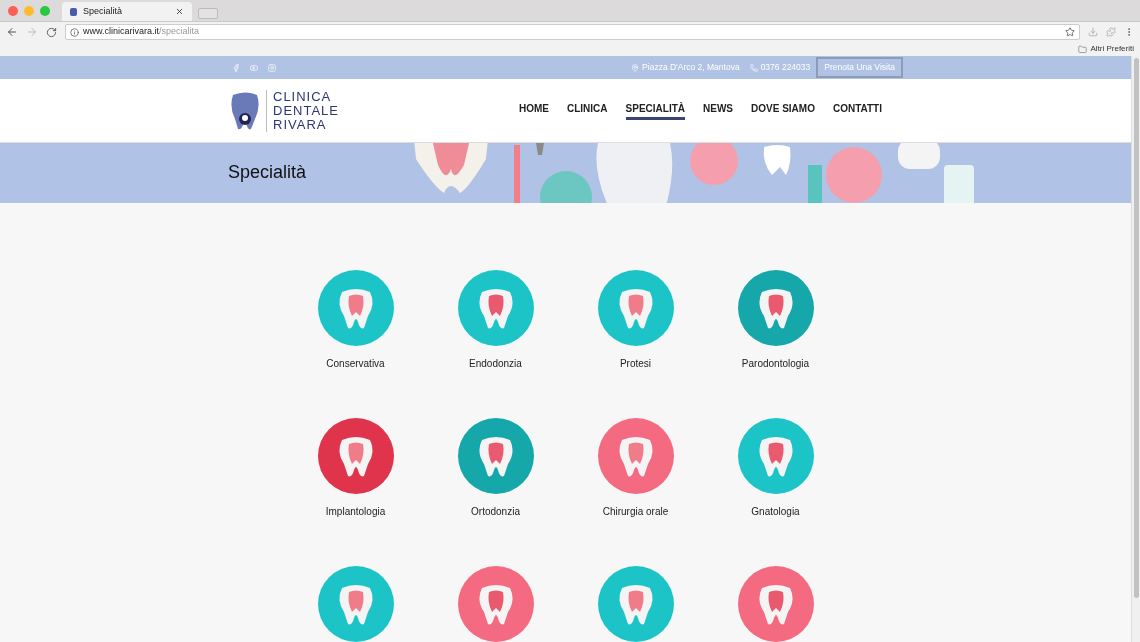  I want to click on location-pin-icon, so click(635, 67).